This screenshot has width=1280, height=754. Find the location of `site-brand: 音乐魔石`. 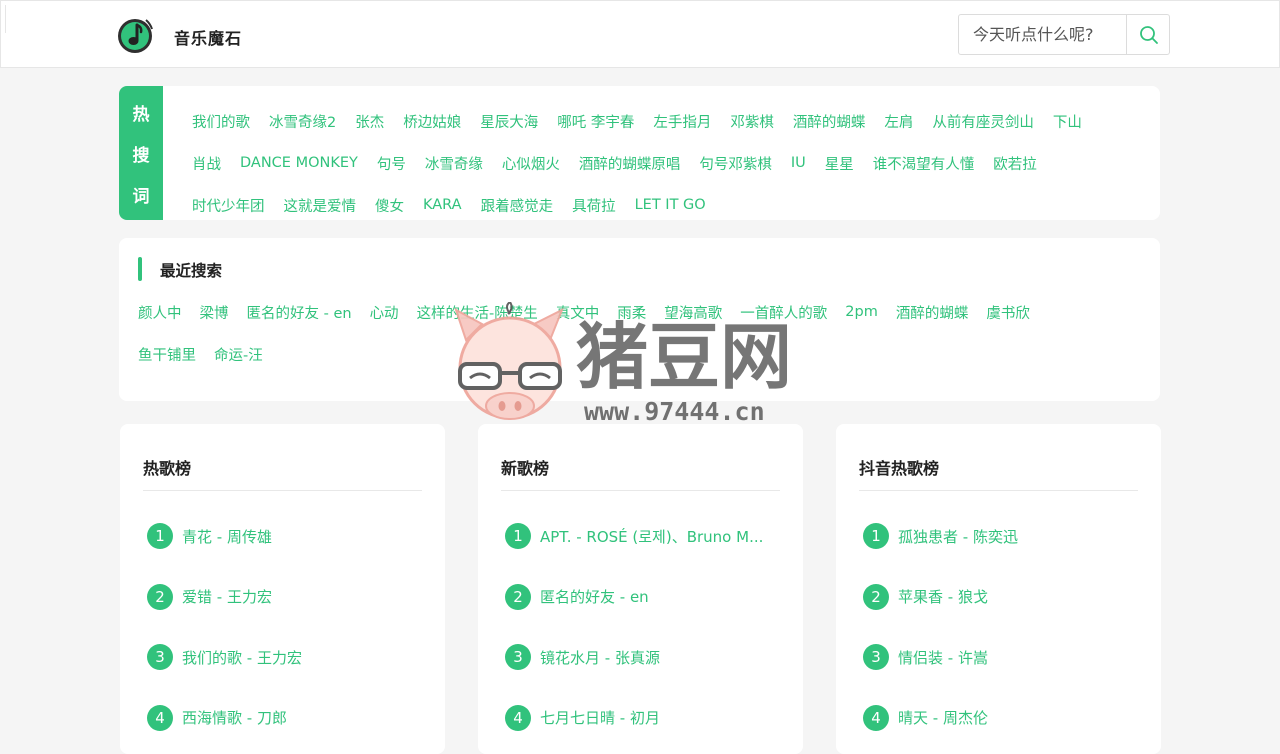

site-brand: 音乐魔石 is located at coordinates (208, 37).